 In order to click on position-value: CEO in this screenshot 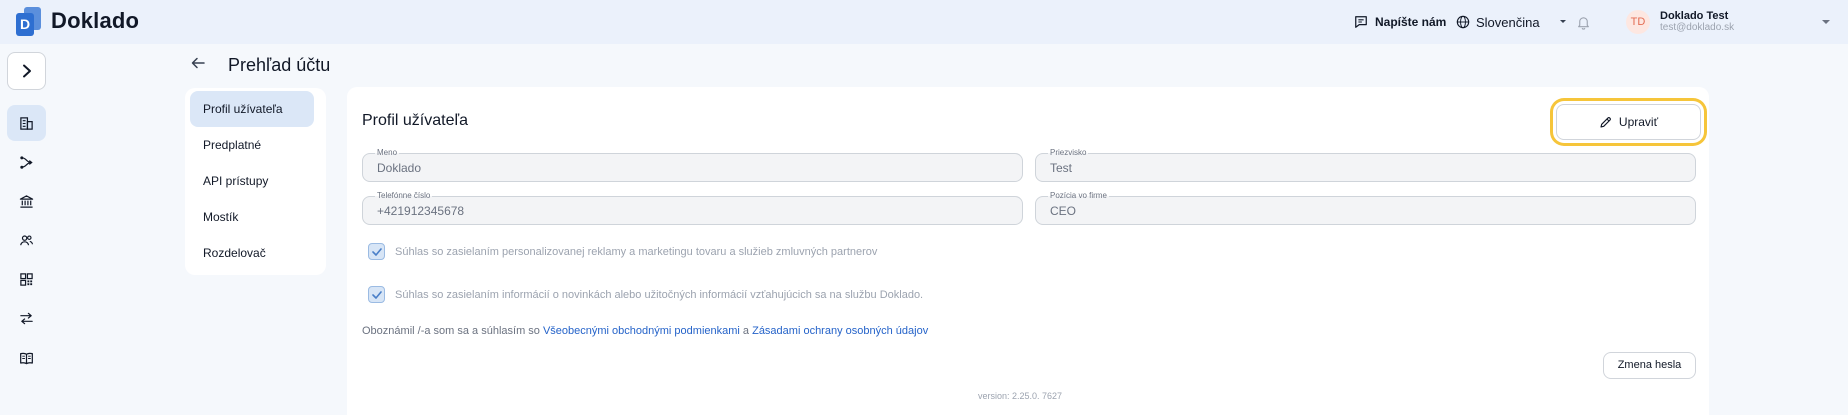, I will do `click(1063, 211)`.